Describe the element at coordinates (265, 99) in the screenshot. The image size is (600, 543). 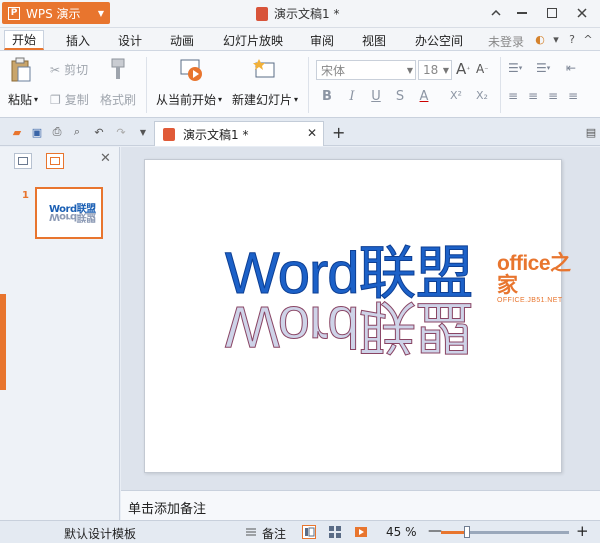
I see `new-slide-button: 新建幻灯片 ▾` at that location.